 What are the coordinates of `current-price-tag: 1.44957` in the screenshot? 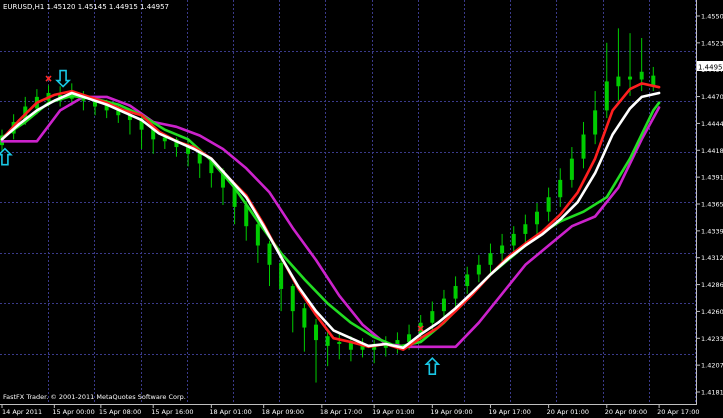 It's located at (710, 68).